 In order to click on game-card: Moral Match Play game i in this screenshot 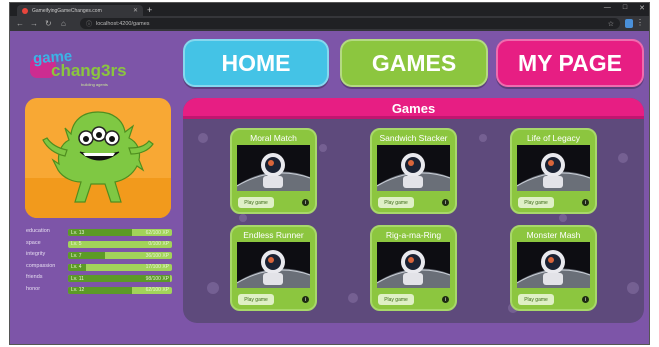, I will do `click(273, 171)`.